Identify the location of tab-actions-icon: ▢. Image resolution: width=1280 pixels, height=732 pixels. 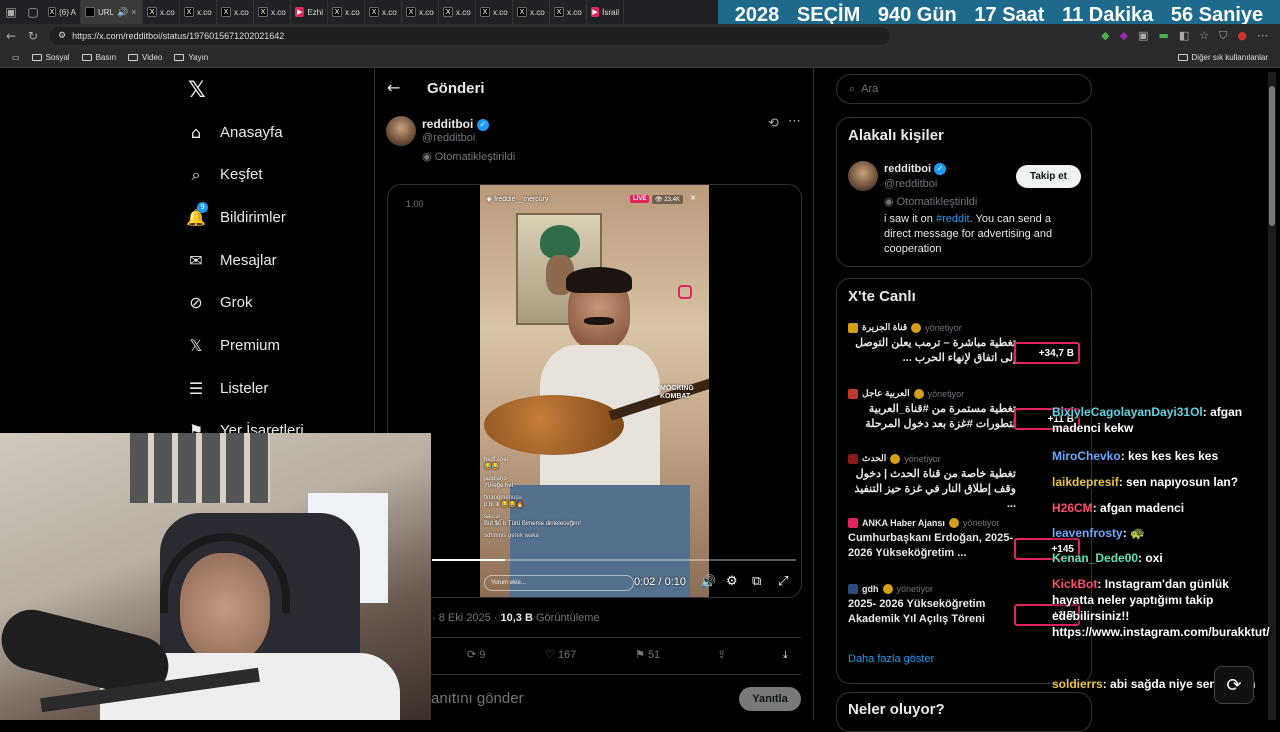
(33, 12).